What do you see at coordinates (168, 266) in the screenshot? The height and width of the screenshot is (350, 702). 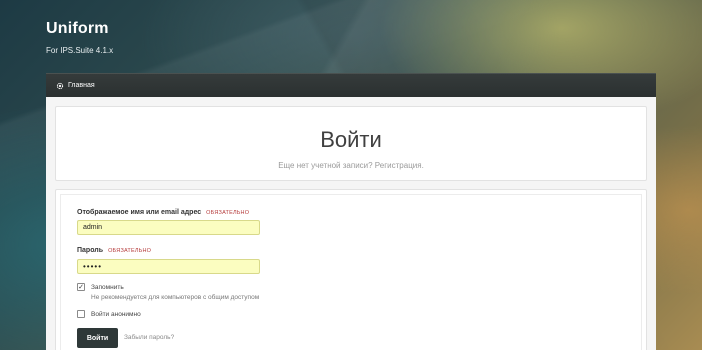 I see `password-field: •••••` at bounding box center [168, 266].